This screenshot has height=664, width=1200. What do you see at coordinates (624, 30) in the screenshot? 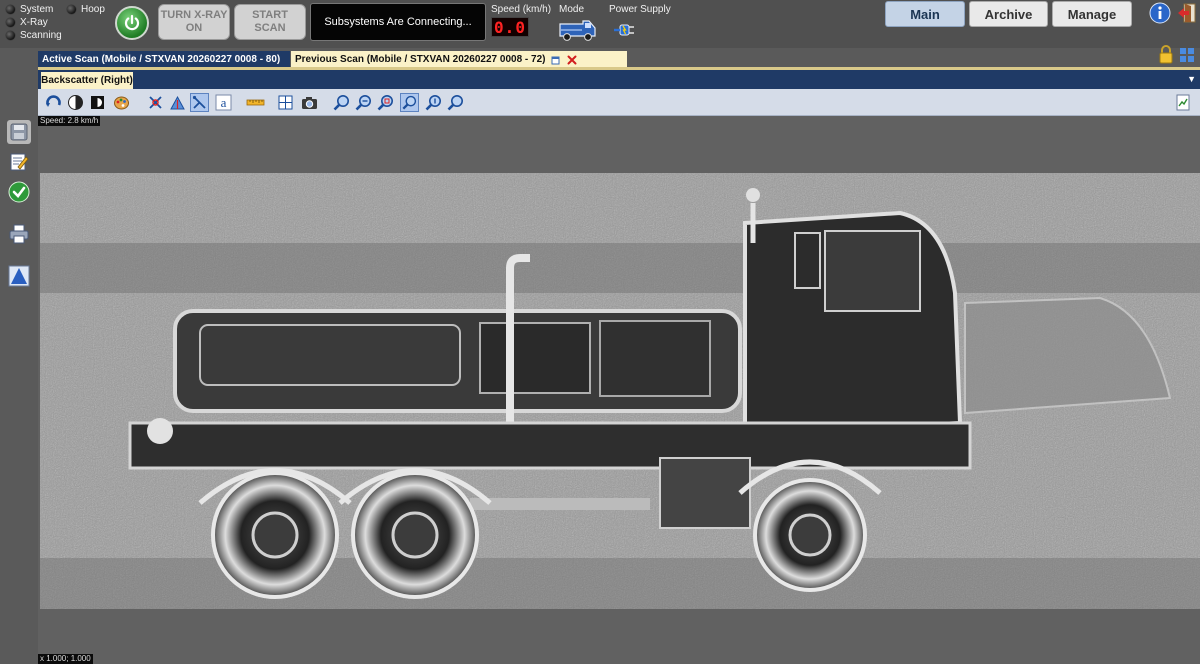
I see `plug-icon` at bounding box center [624, 30].